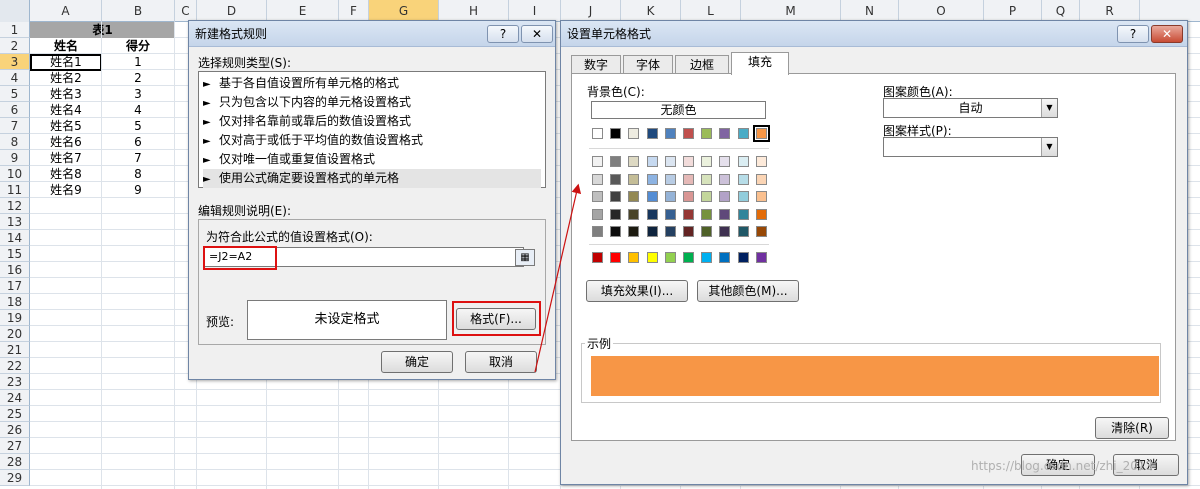 The width and height of the screenshot is (1200, 489). What do you see at coordinates (1013, 11) in the screenshot?
I see `column-header-p: P` at bounding box center [1013, 11].